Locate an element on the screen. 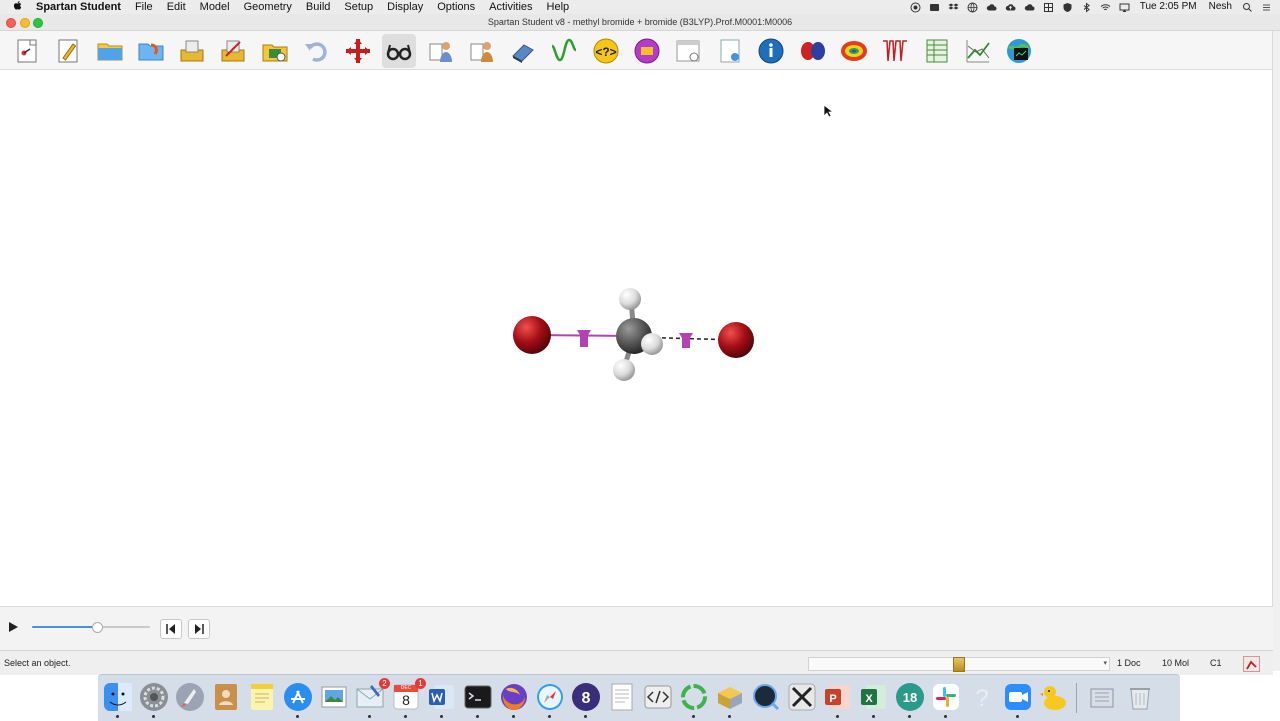 This screenshot has height=721, width=1280. edit-build-icon is located at coordinates (482, 51).